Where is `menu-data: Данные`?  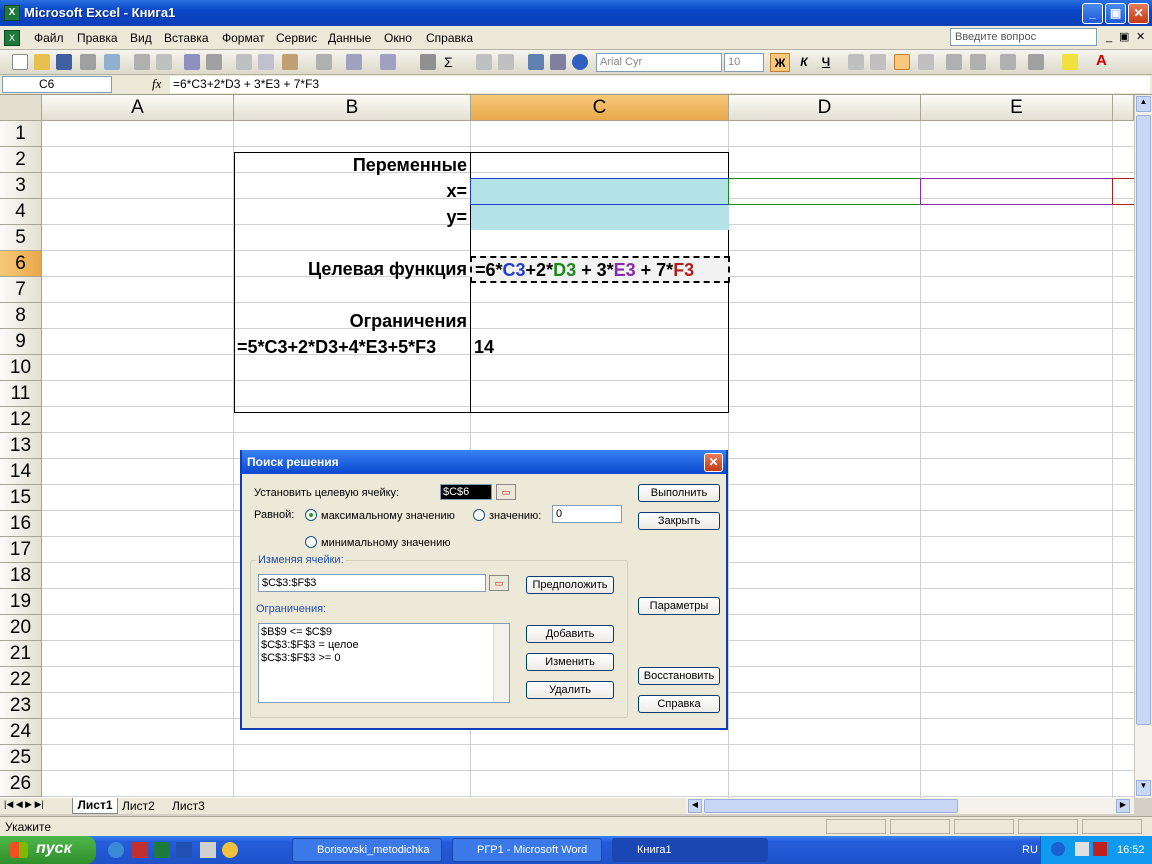 menu-data: Данные is located at coordinates (349, 38).